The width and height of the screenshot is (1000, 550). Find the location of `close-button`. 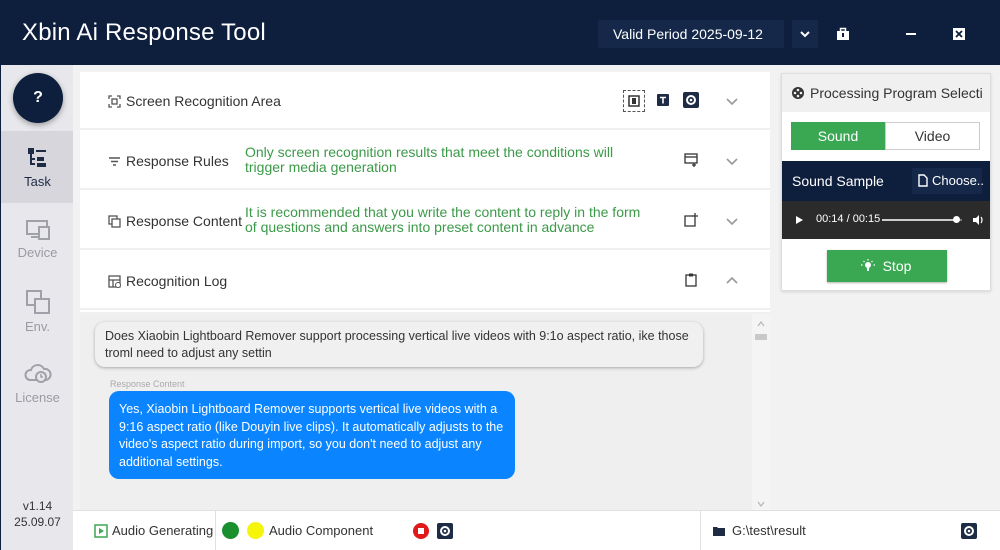

close-button is located at coordinates (959, 34).